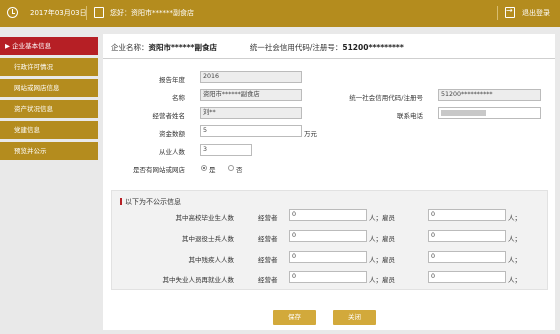 The height and width of the screenshot is (334, 560). I want to click on current-date: 2017年03月03日, so click(58, 13).